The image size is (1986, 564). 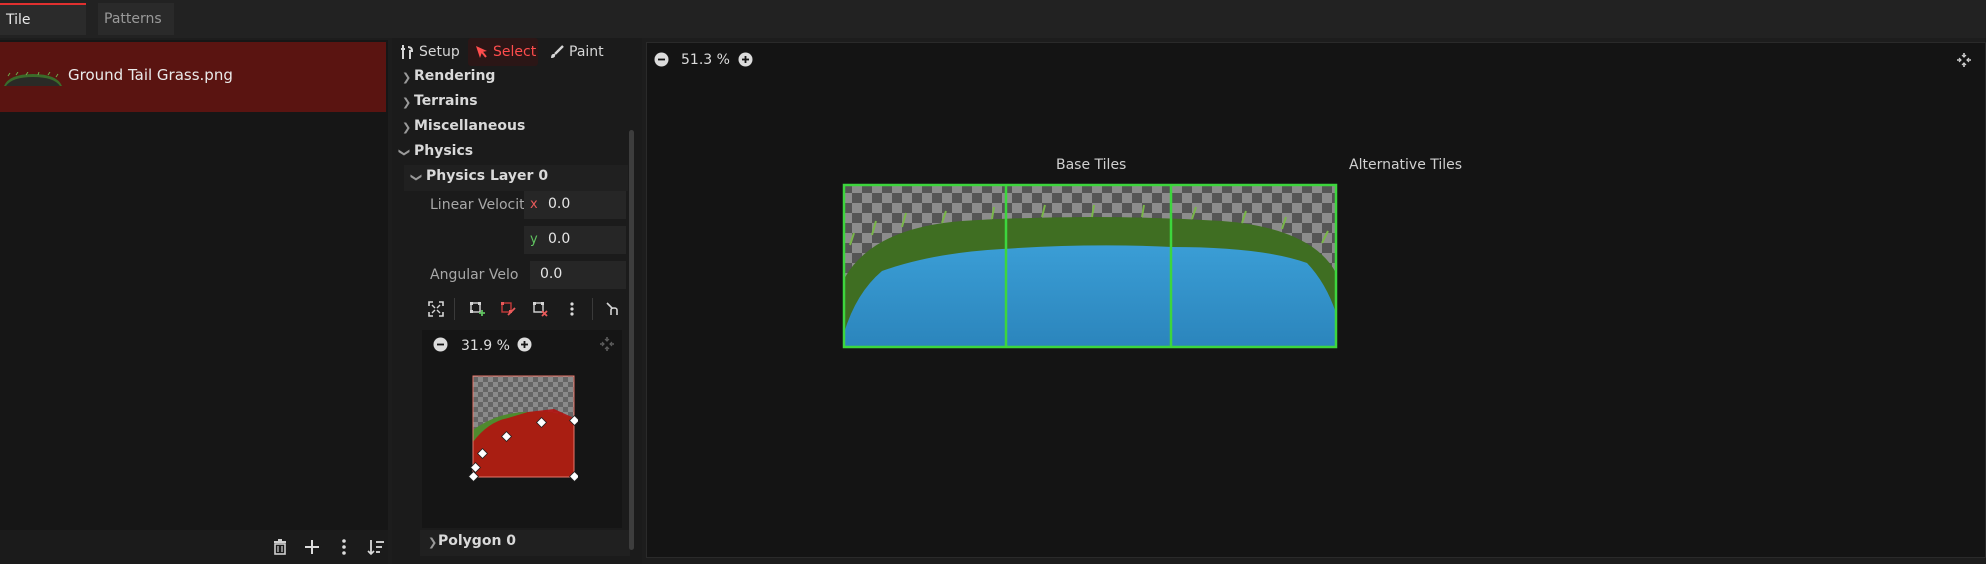 What do you see at coordinates (578, 275) in the screenshot?
I see `angular-velocity-field: 0.0` at bounding box center [578, 275].